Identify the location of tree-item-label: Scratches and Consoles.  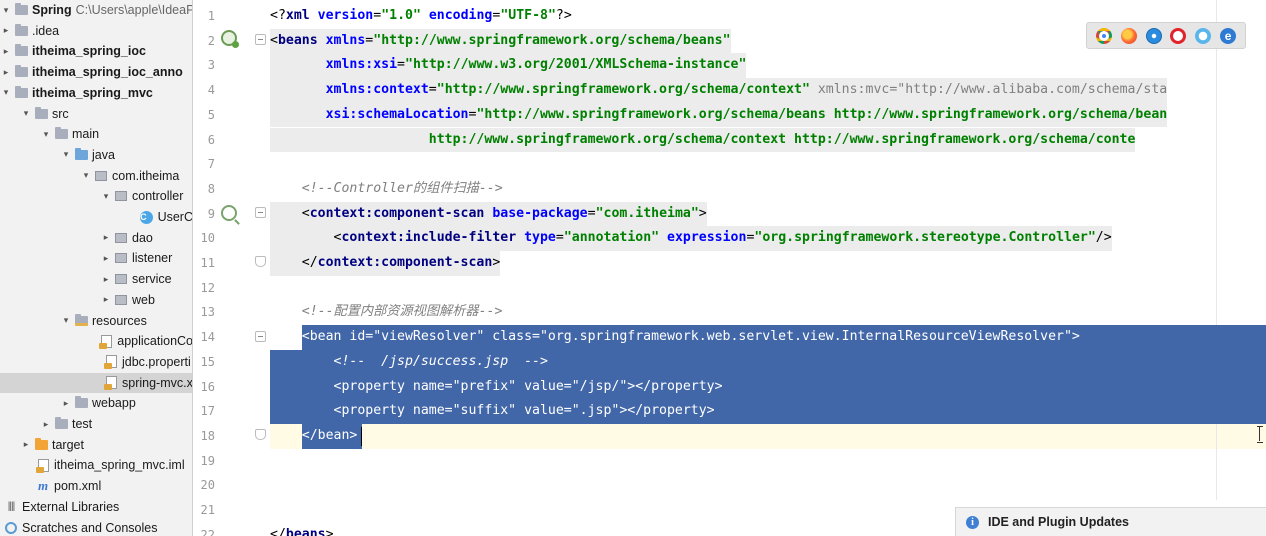
(90, 527).